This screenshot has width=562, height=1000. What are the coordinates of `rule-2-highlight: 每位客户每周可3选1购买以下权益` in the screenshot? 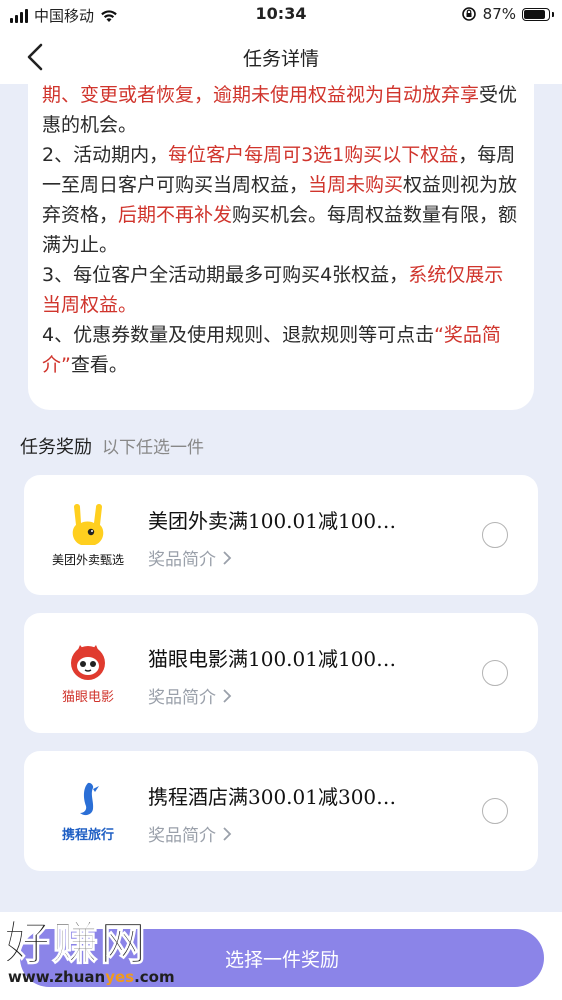 It's located at (313, 155).